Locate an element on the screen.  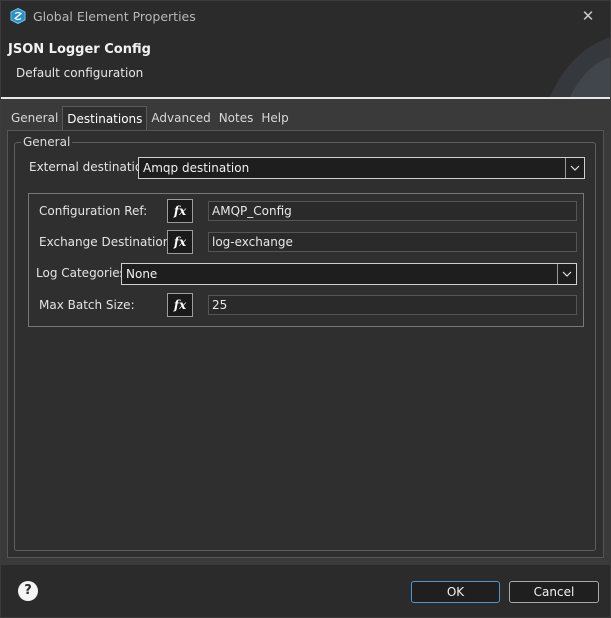
external-destination-select: Amqp destination is located at coordinates (361, 168).